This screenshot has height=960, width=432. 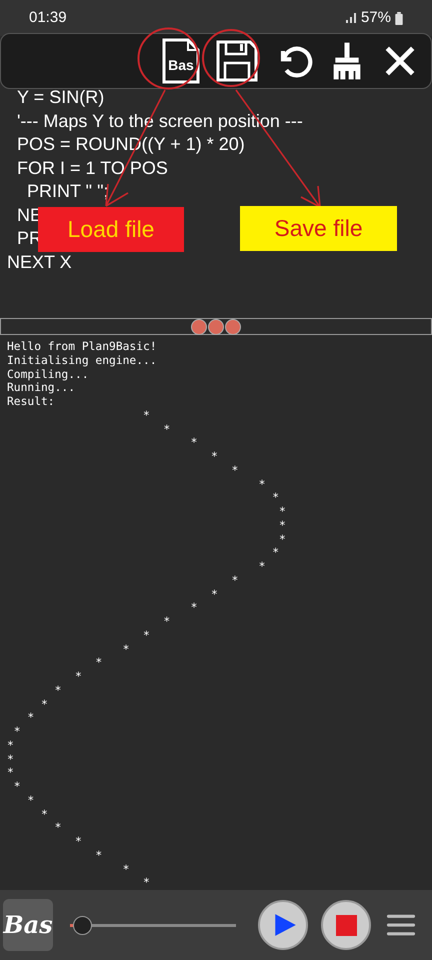 I want to click on status-time: 01:39, so click(x=48, y=18).